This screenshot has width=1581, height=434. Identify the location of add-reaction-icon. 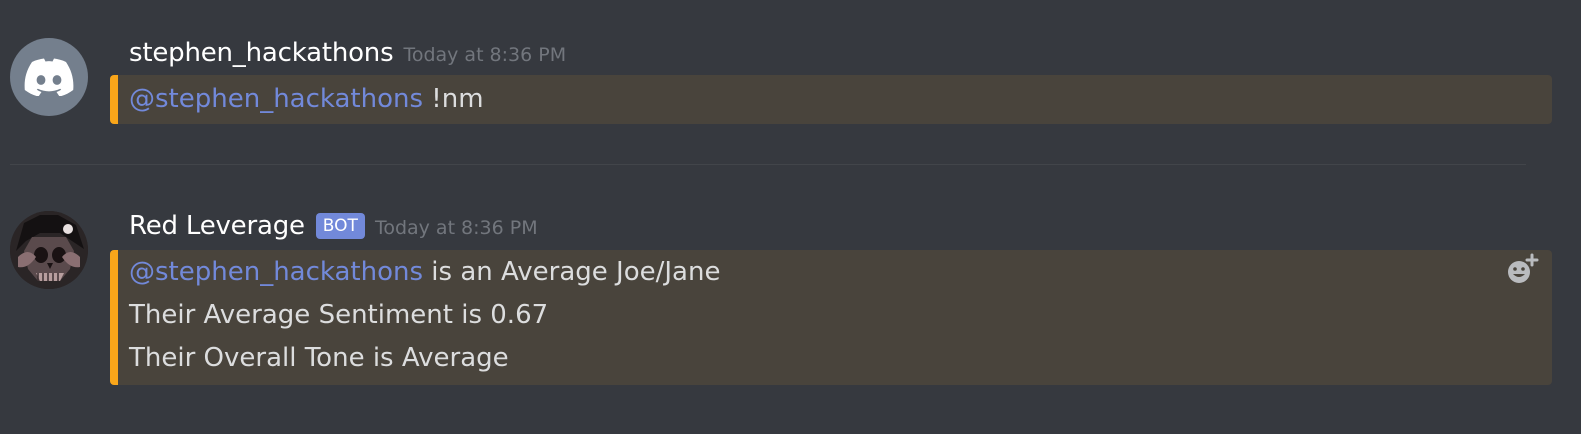
(1523, 268).